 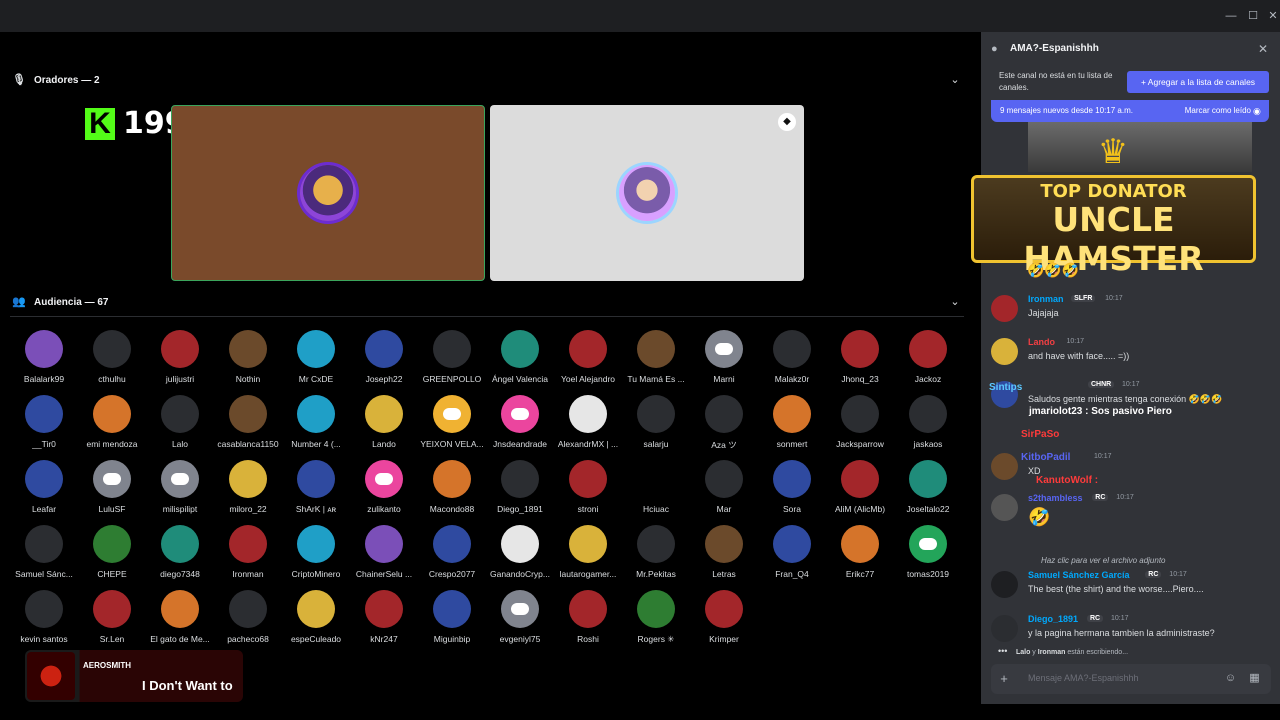 I want to click on audience-member: Diego_1891, so click(x=520, y=490).